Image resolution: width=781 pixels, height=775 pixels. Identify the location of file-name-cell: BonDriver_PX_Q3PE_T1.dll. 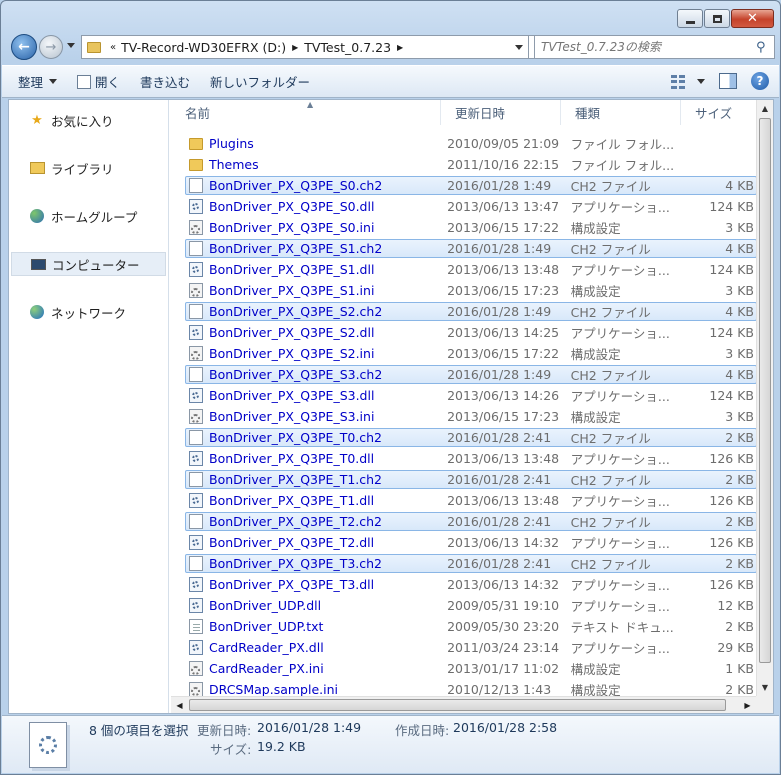
(316, 500).